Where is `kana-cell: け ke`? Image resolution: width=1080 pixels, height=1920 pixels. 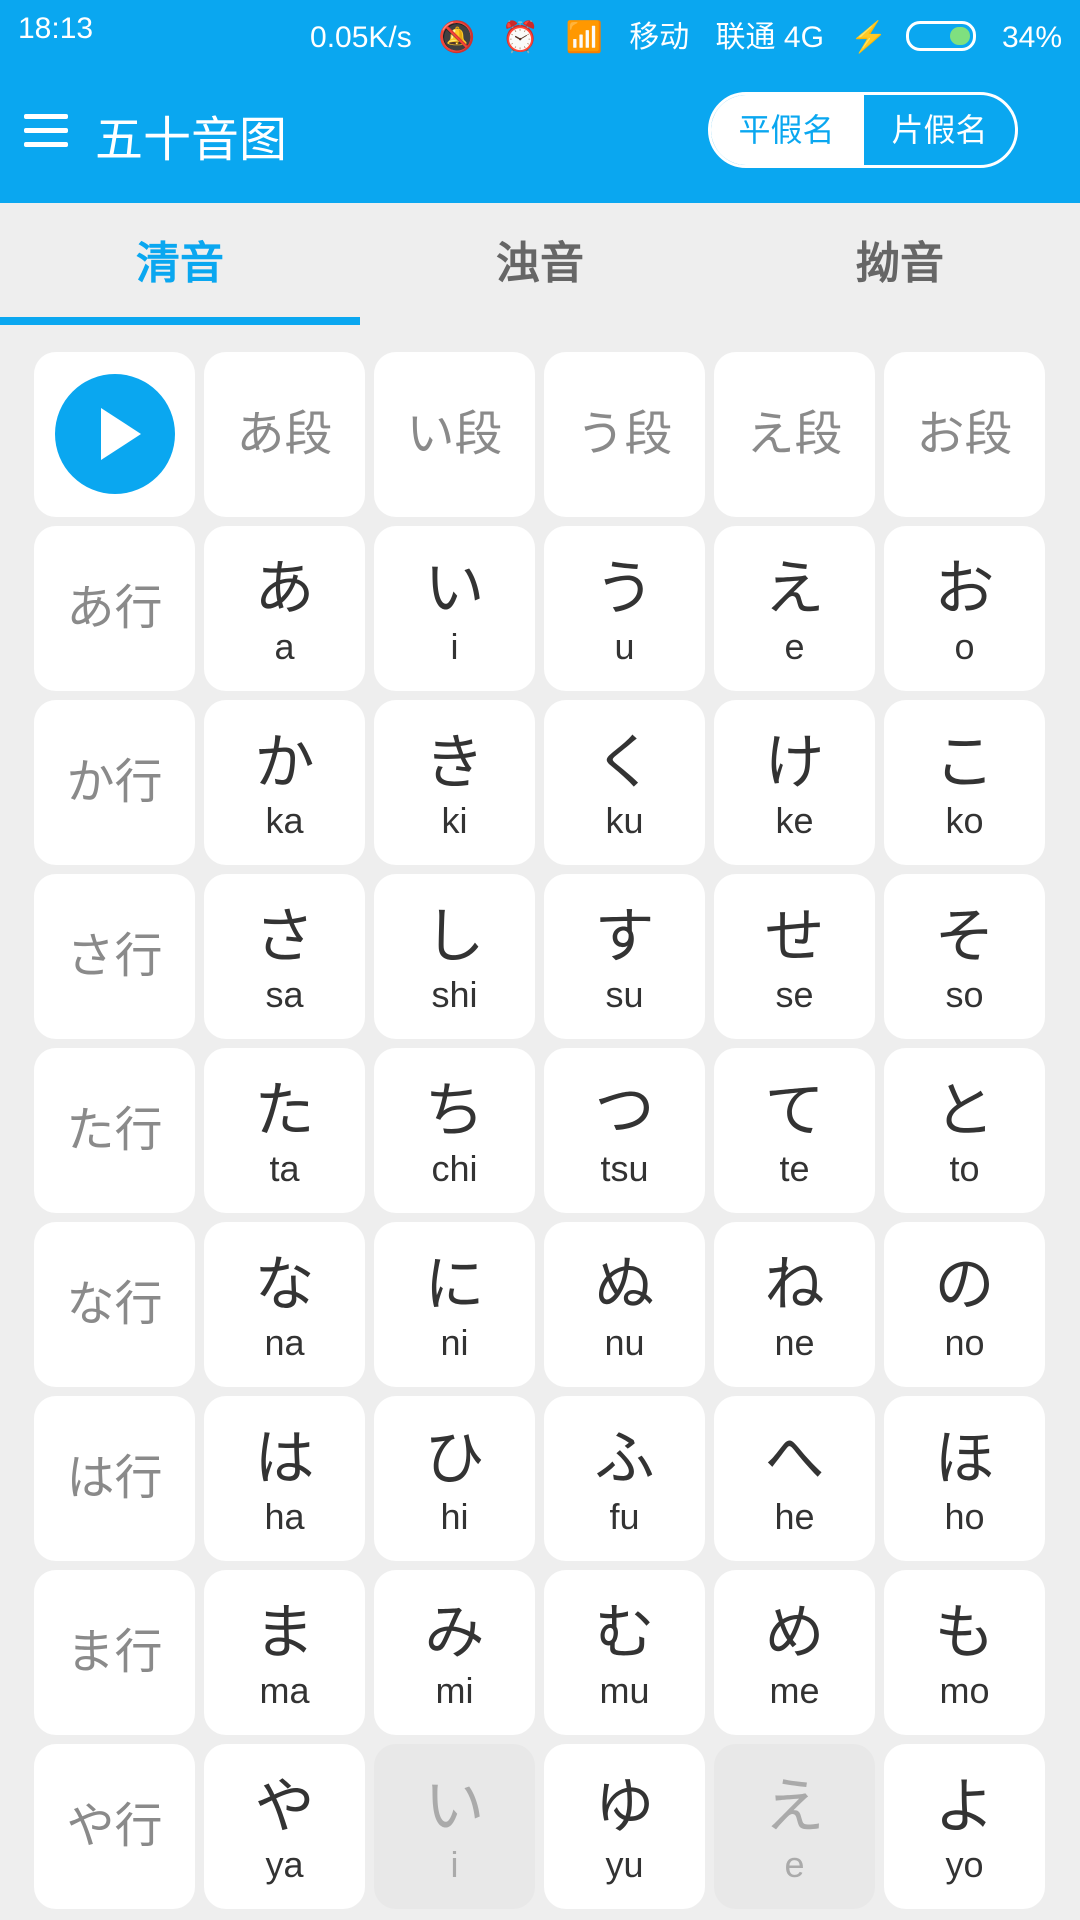 kana-cell: け ke is located at coordinates (794, 782).